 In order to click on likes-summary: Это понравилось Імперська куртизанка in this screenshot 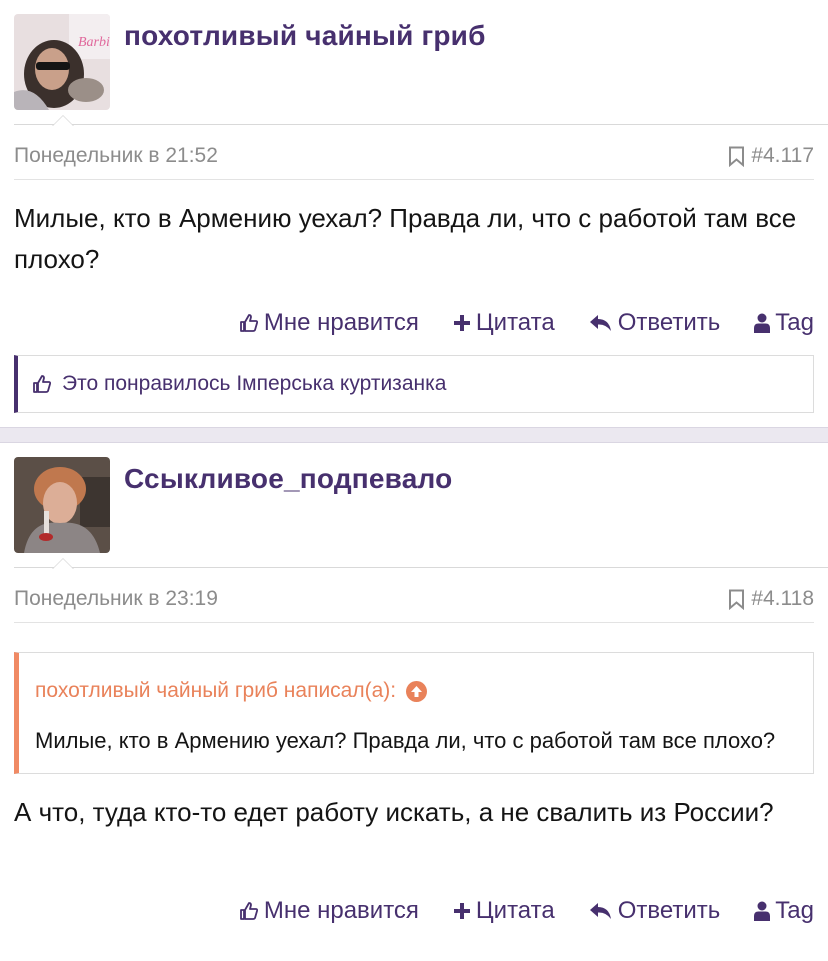, I will do `click(414, 384)`.